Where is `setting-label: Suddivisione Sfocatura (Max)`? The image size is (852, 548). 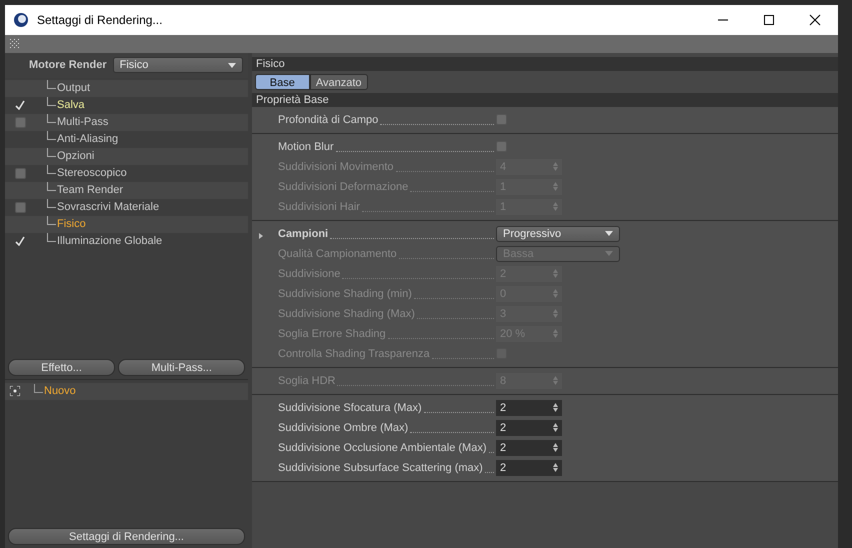
setting-label: Suddivisione Sfocatura (Max) is located at coordinates (350, 408).